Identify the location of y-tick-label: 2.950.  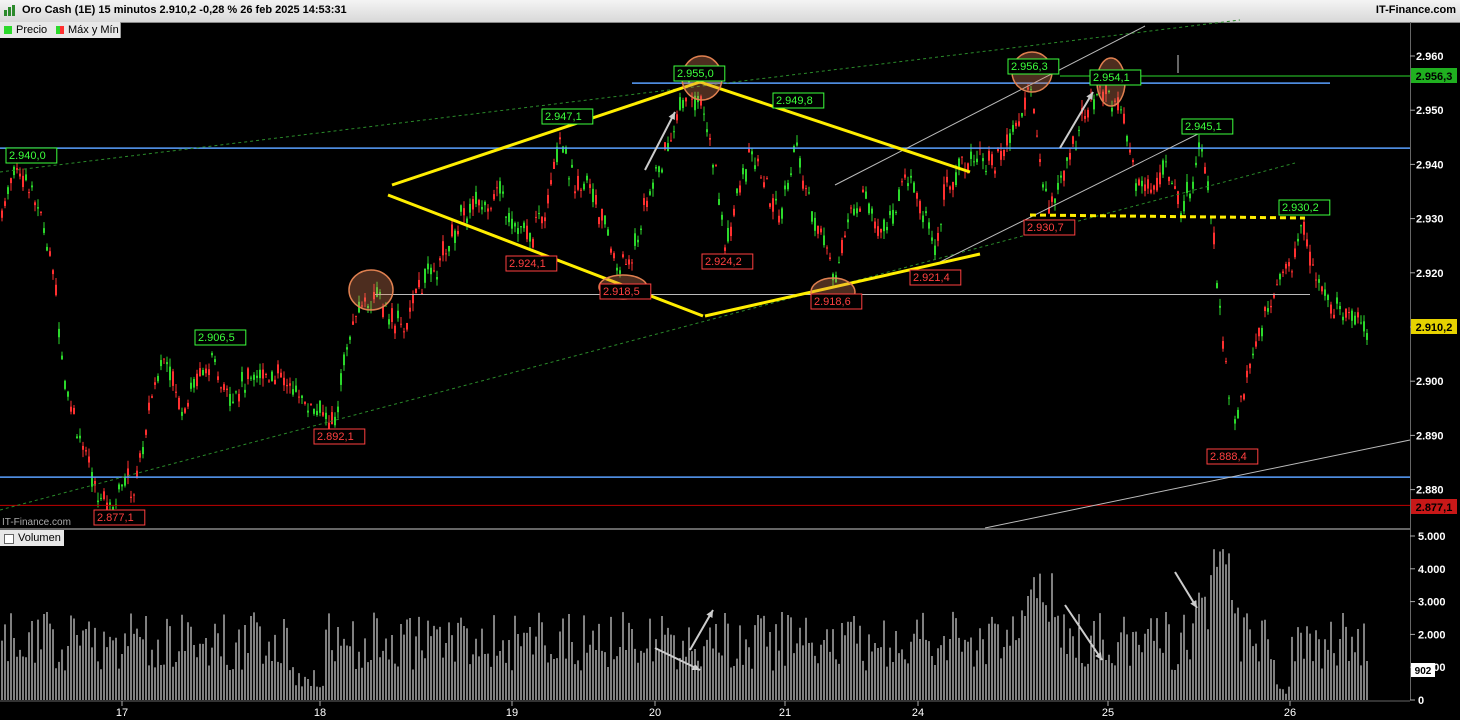
(1430, 111).